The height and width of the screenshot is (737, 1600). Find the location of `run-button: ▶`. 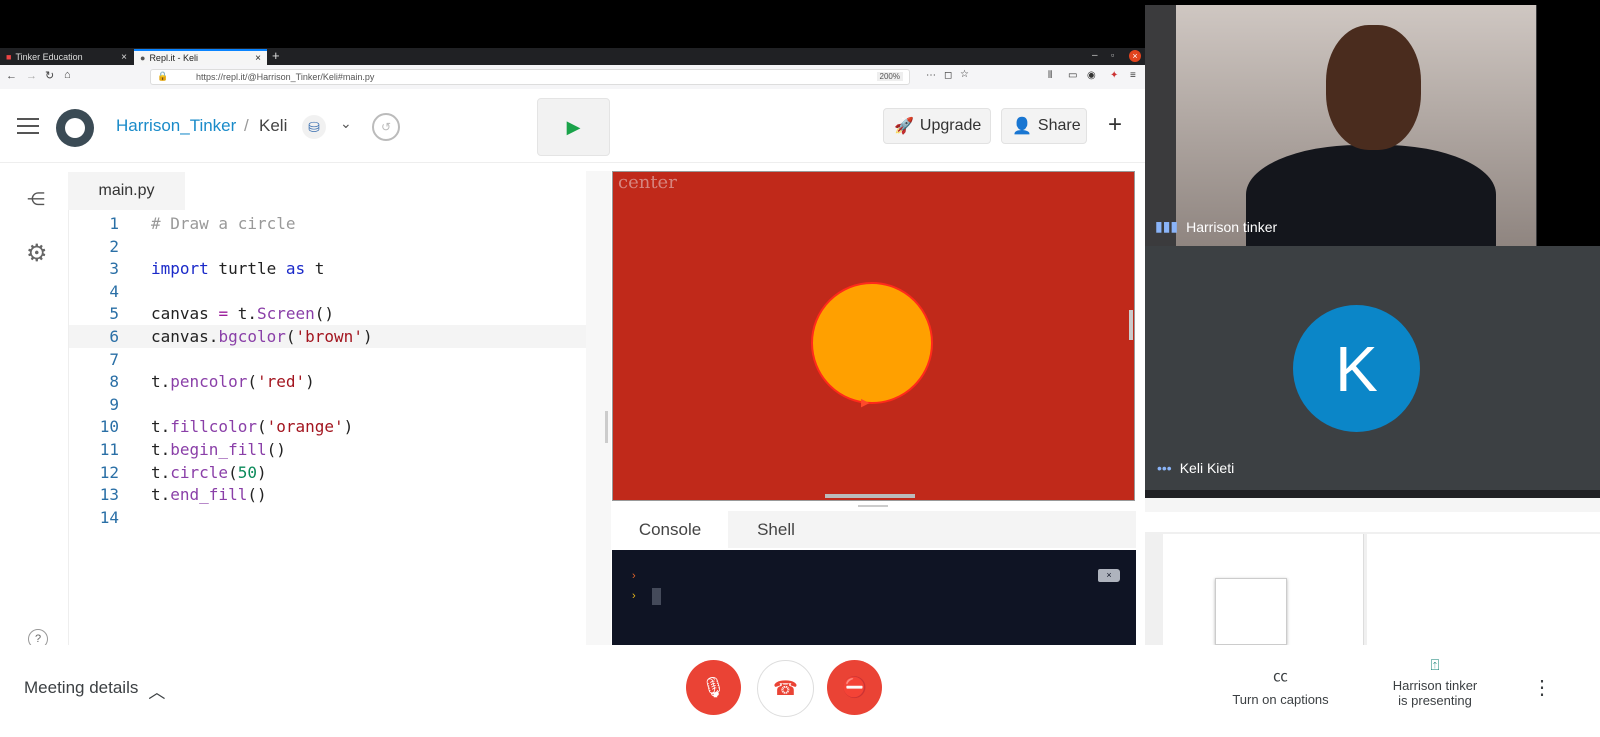

run-button: ▶ is located at coordinates (573, 127).